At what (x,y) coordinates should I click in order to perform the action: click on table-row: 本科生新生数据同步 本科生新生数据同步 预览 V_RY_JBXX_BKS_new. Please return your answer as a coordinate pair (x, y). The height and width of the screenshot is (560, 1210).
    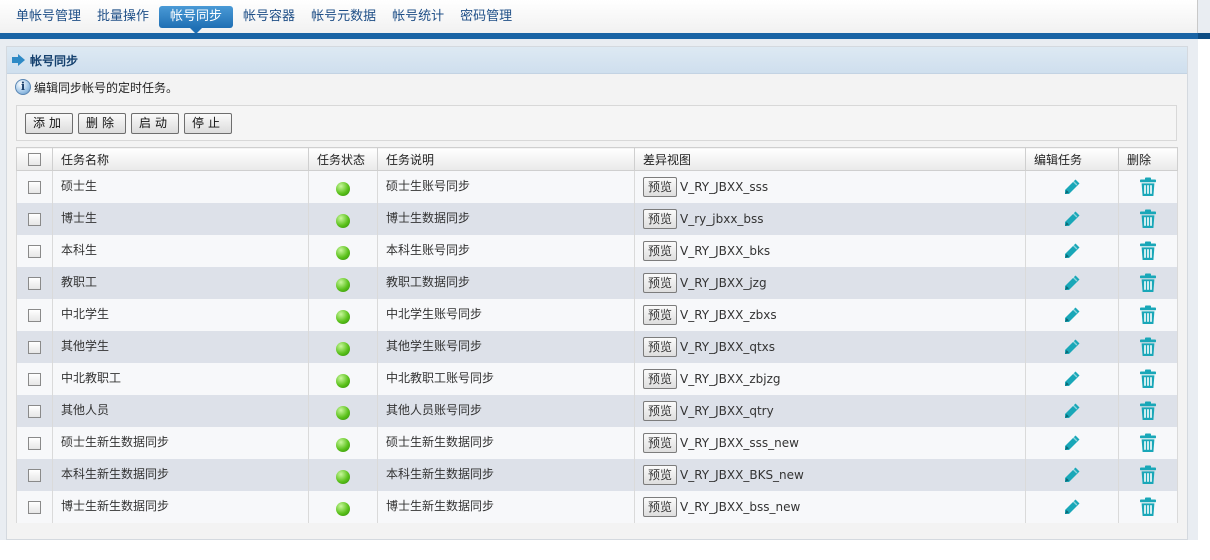
    Looking at the image, I should click on (597, 474).